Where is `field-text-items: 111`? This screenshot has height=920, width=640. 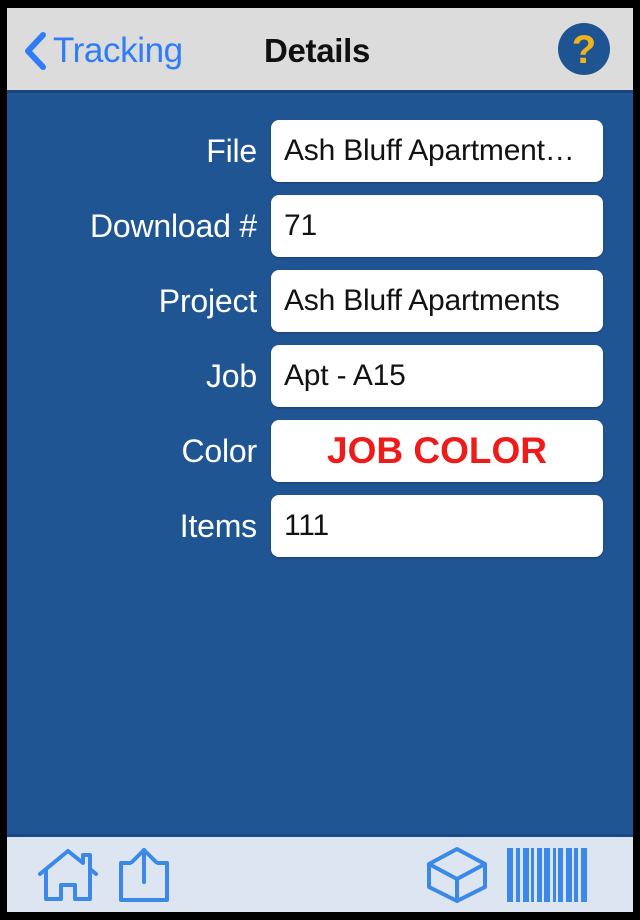
field-text-items: 111 is located at coordinates (307, 525).